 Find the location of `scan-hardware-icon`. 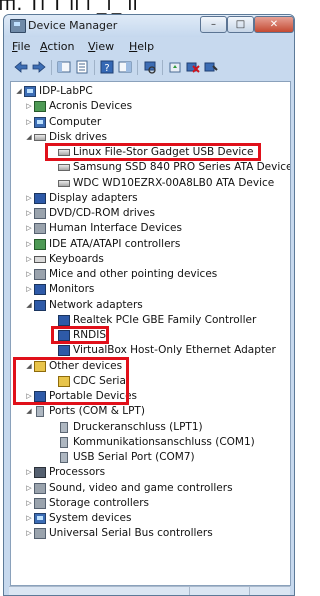

scan-hardware-icon is located at coordinates (150, 67).